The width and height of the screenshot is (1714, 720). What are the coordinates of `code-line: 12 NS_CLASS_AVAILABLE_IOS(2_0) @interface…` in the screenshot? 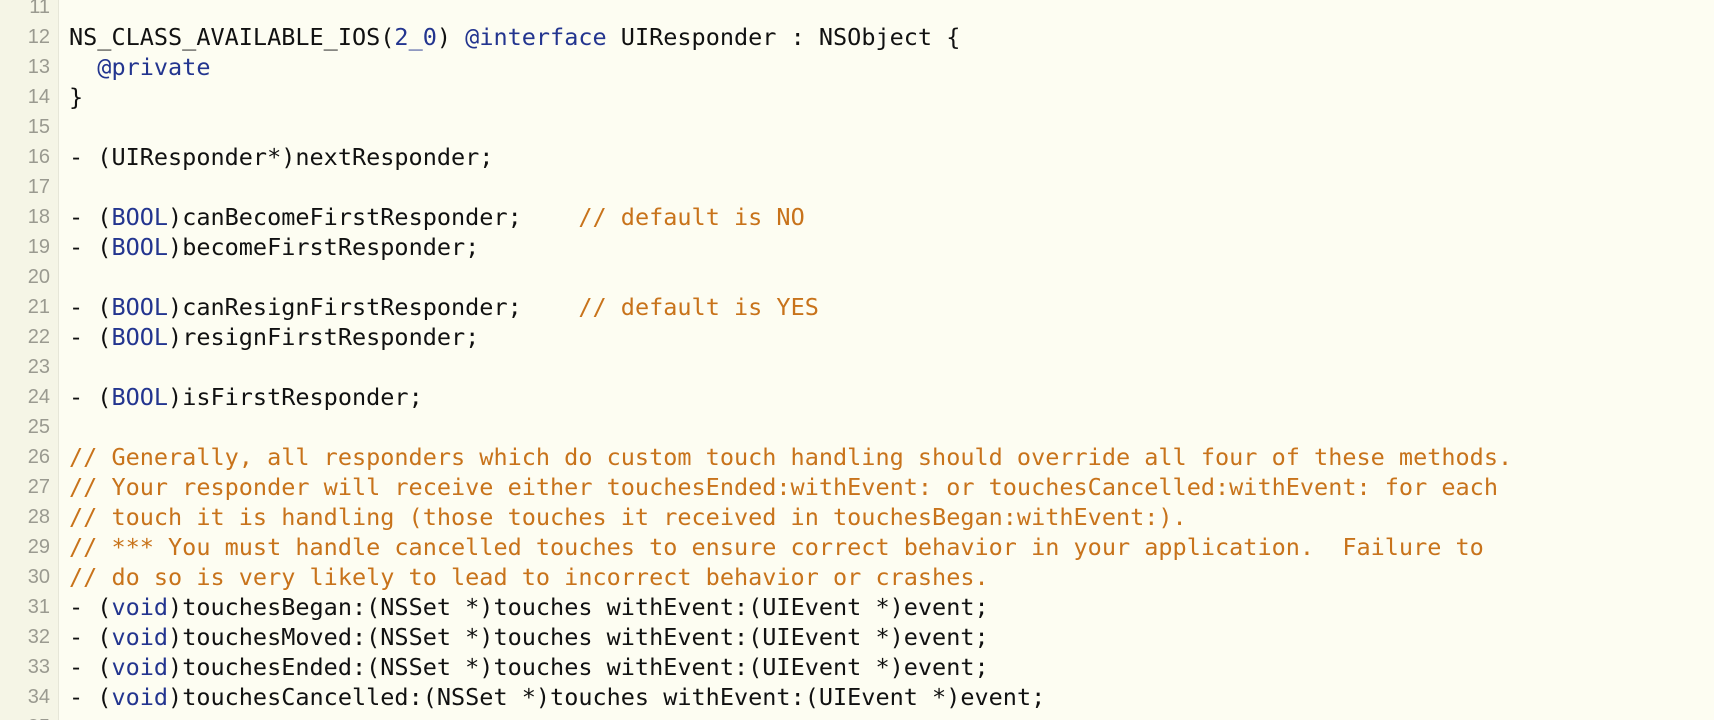 It's located at (857, 37).